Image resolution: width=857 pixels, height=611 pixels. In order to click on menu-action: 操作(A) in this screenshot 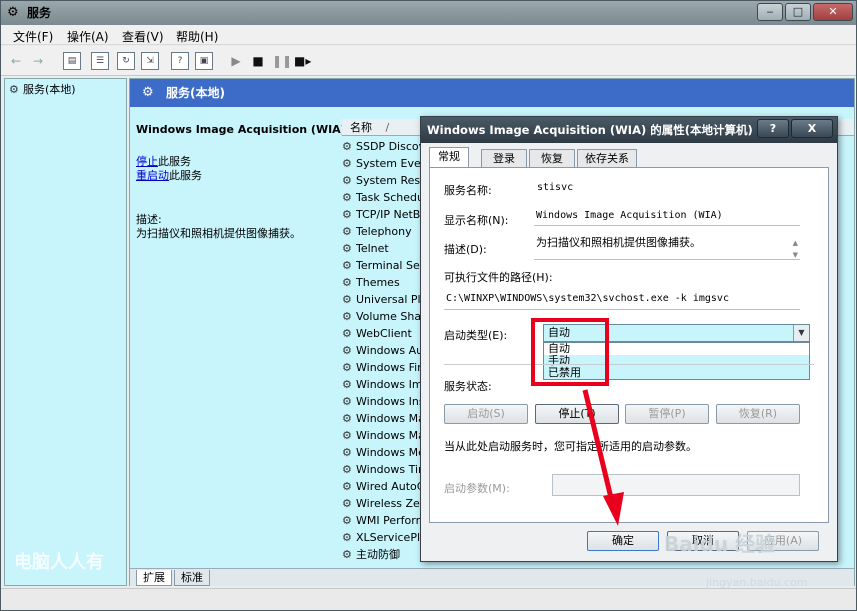, I will do `click(88, 36)`.